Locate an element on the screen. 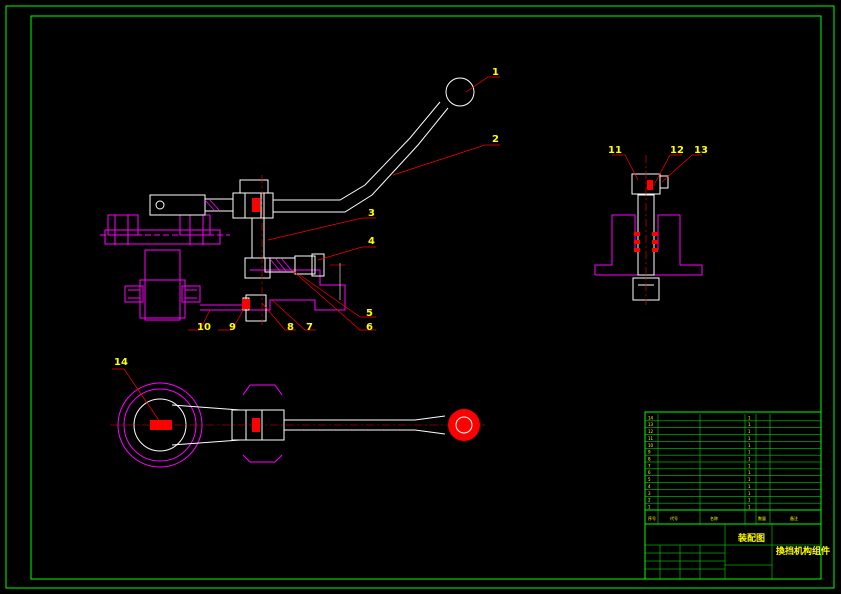 The height and width of the screenshot is (594, 841). bom-row-no: 12 is located at coordinates (651, 431).